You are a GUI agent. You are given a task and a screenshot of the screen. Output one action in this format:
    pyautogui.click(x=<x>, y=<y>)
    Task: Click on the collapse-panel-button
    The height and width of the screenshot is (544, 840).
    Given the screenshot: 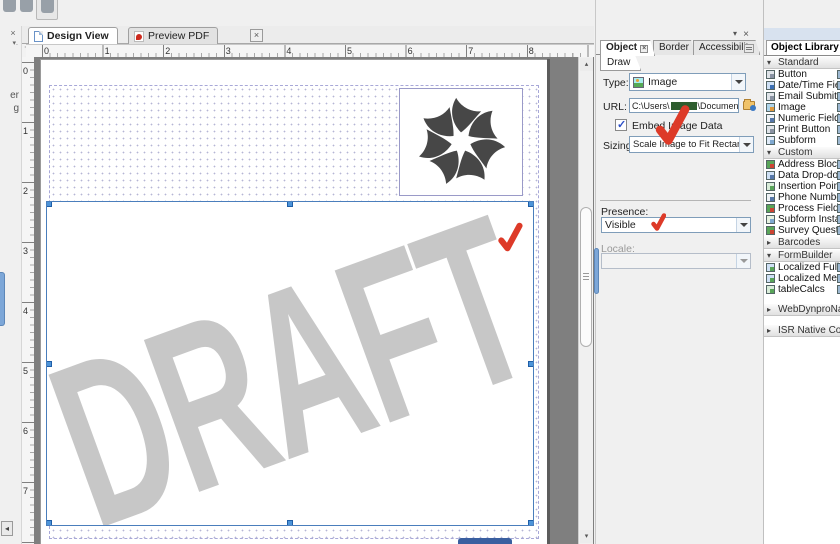 What is the action you would take?
    pyautogui.click(x=7, y=528)
    